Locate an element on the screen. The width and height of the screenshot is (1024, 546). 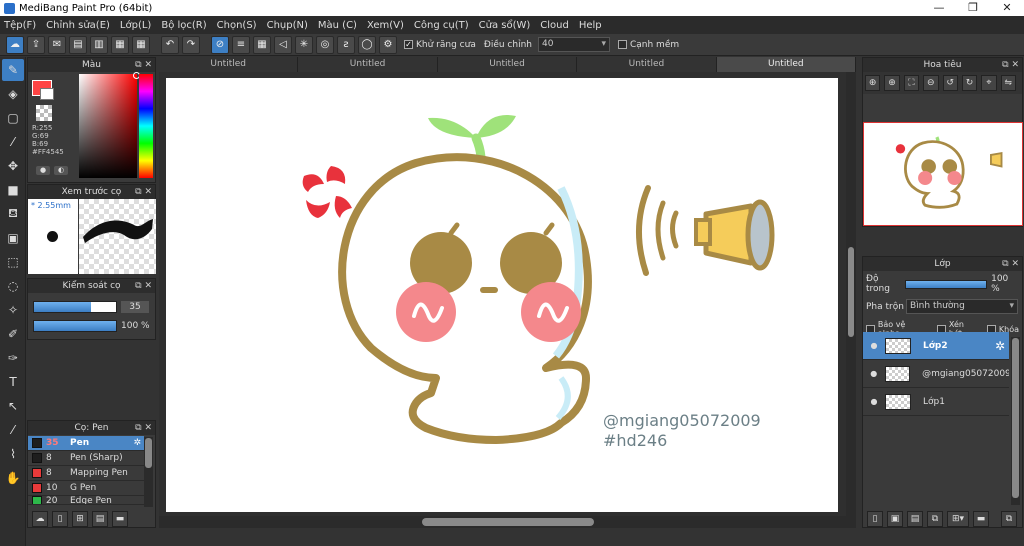
color-add-icon: ● is located at coordinates (43, 170).